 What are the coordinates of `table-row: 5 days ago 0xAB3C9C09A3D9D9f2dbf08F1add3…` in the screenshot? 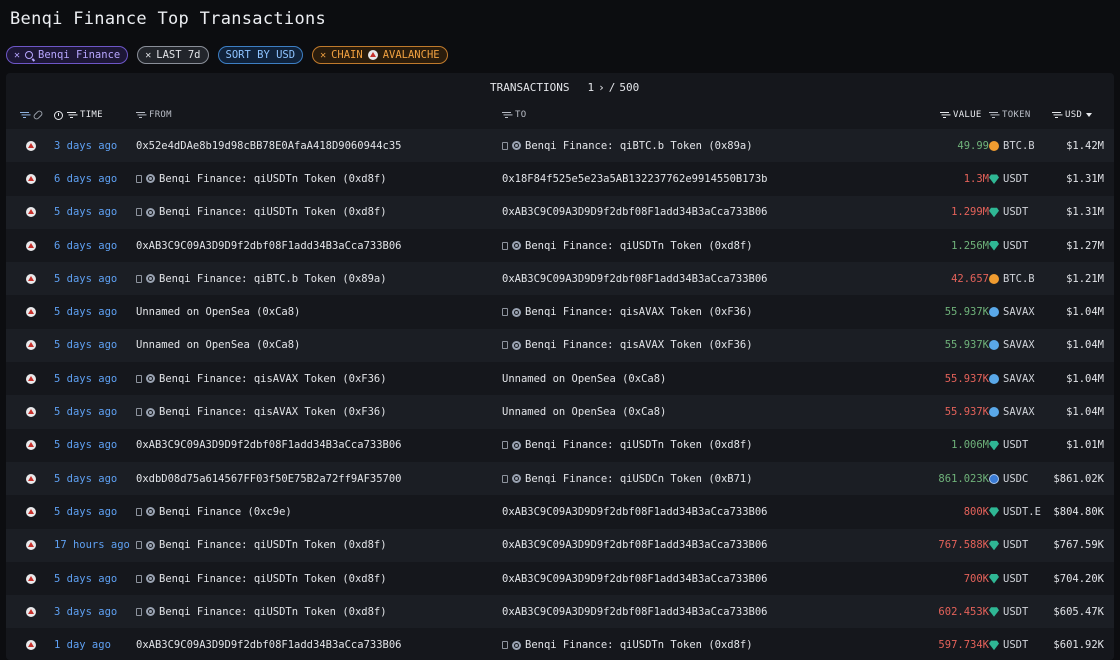 It's located at (560, 445).